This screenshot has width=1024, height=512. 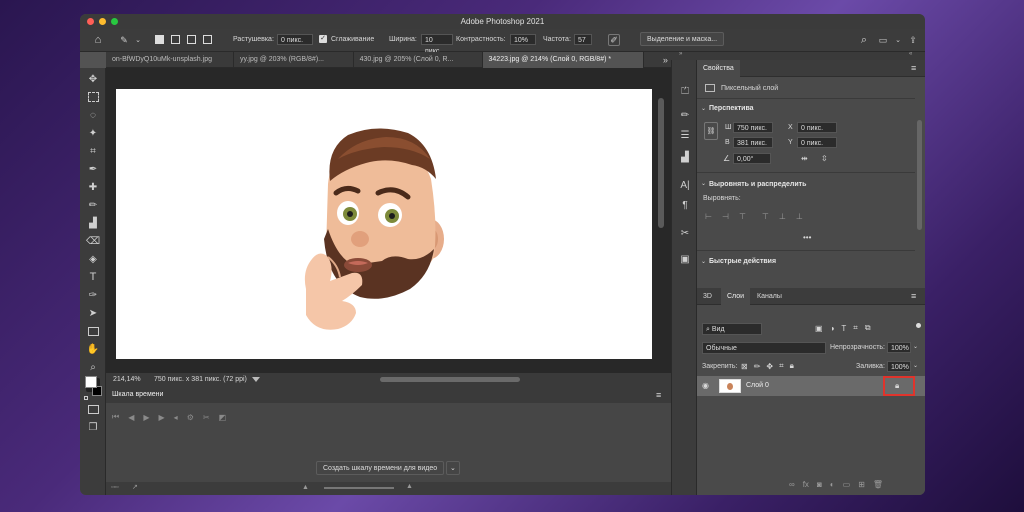 I want to click on split-icon: ✂, so click(x=206, y=417).